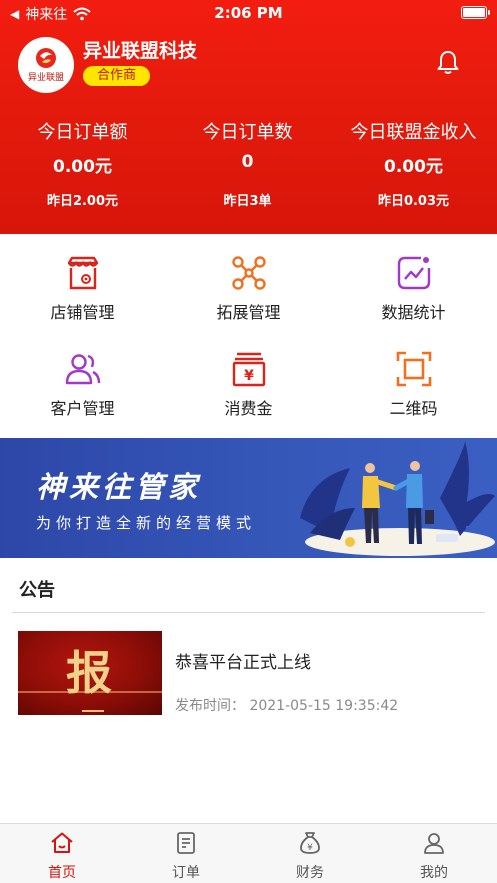 The width and height of the screenshot is (497, 883). What do you see at coordinates (117, 76) in the screenshot?
I see `role-badge: 合作商` at bounding box center [117, 76].